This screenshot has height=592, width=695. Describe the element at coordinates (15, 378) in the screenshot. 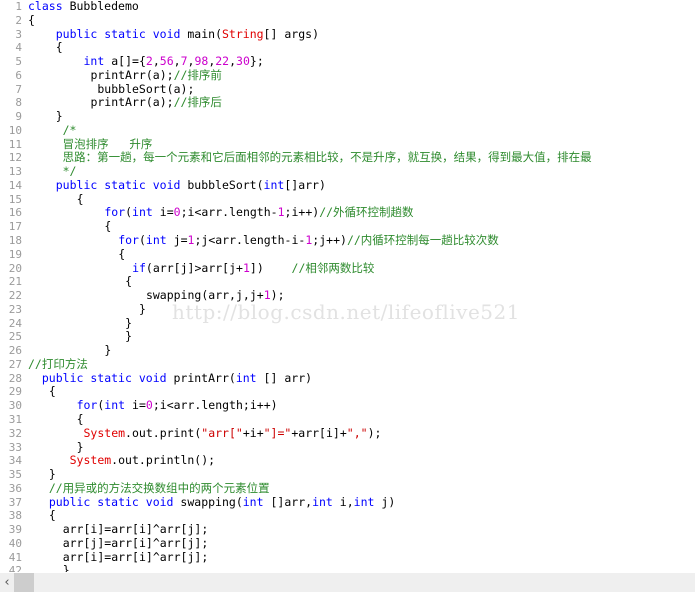

I see `line-number: 28` at that location.